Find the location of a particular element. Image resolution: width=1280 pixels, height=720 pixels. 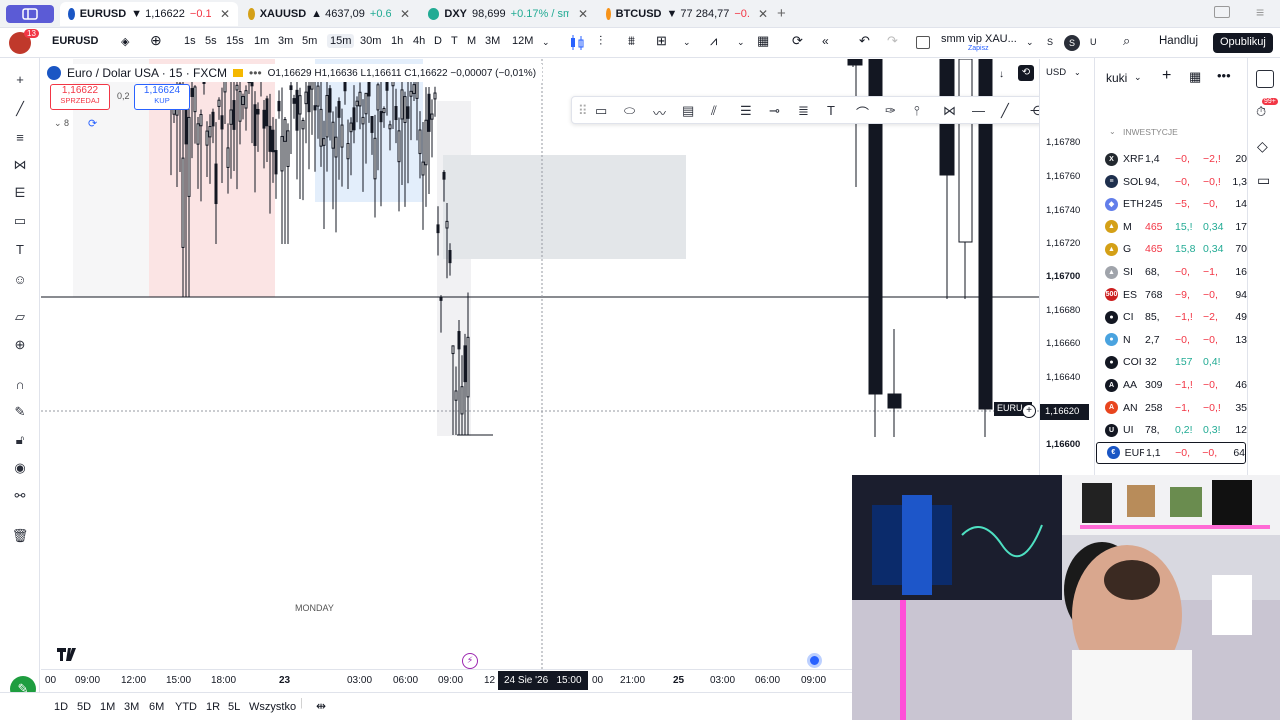

pattern-icon: ⋈ is located at coordinates (20, 165).